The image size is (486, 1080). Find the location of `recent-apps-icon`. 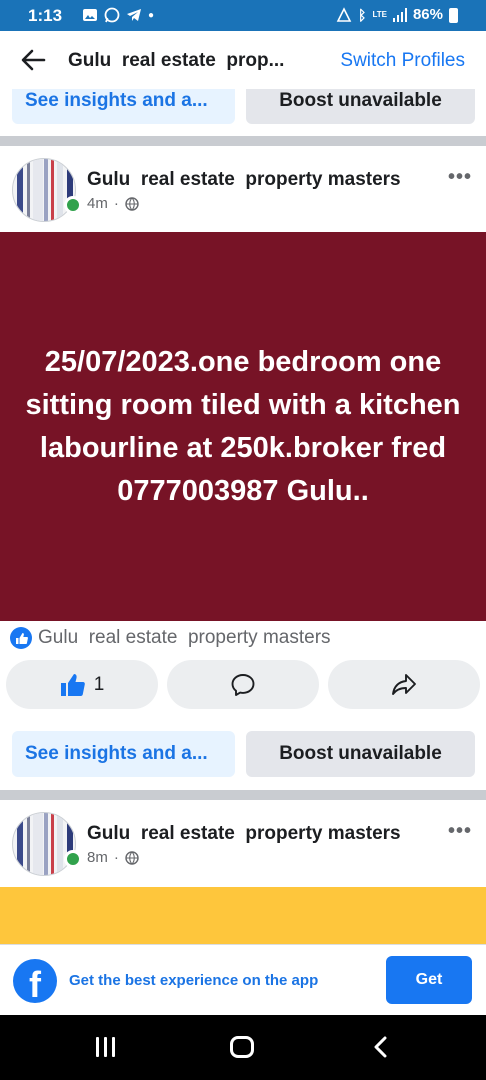

recent-apps-icon is located at coordinates (105, 1047).